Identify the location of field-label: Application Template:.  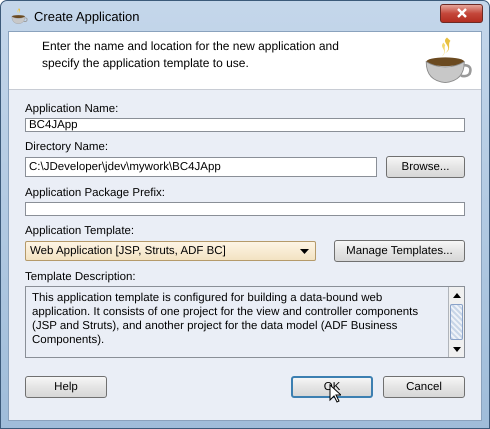
(80, 231).